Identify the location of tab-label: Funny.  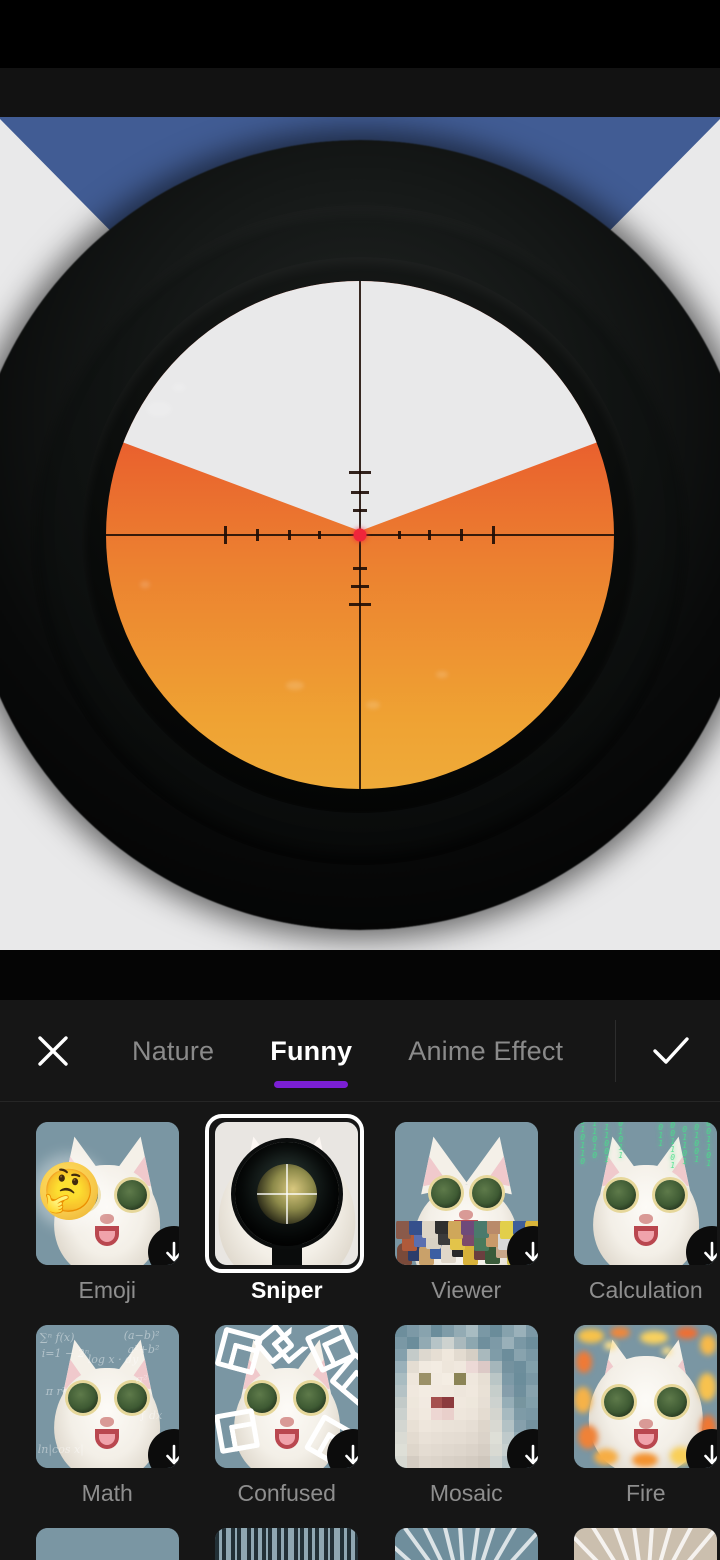
(311, 1050).